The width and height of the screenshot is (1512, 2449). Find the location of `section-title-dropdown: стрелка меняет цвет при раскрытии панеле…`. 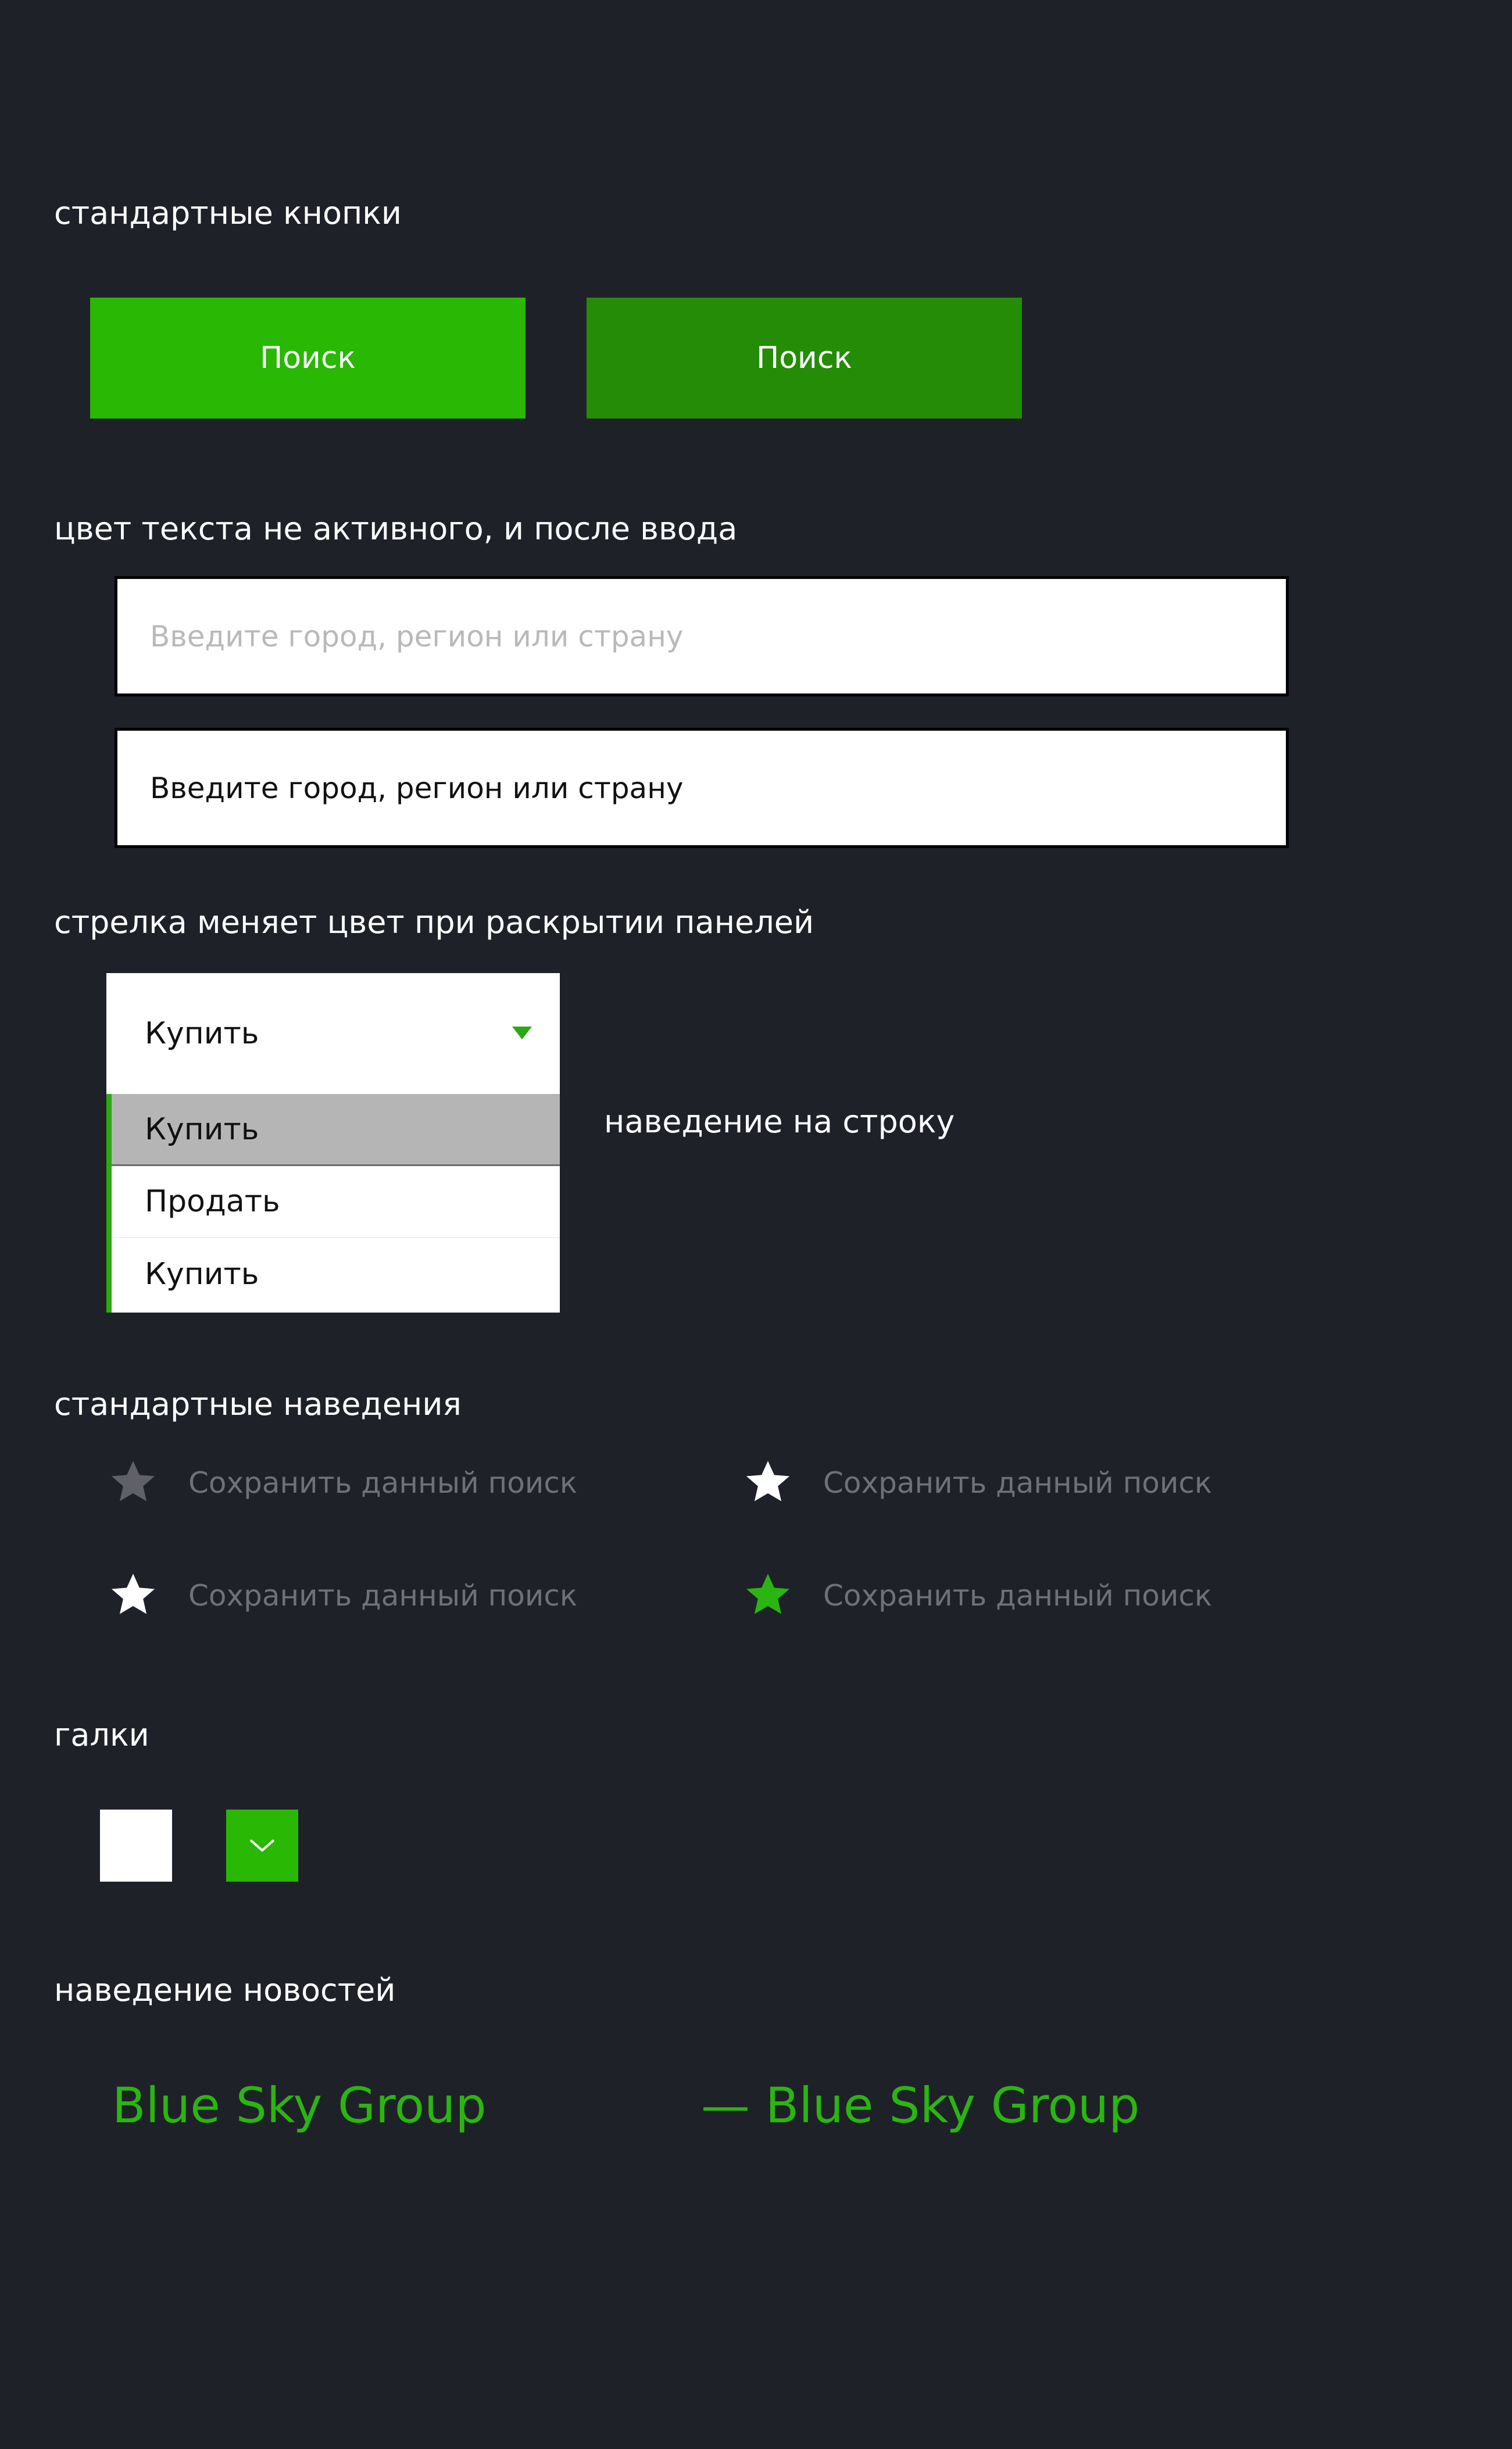

section-title-dropdown: стрелка меняет цвет при раскрытии панеле… is located at coordinates (434, 922).